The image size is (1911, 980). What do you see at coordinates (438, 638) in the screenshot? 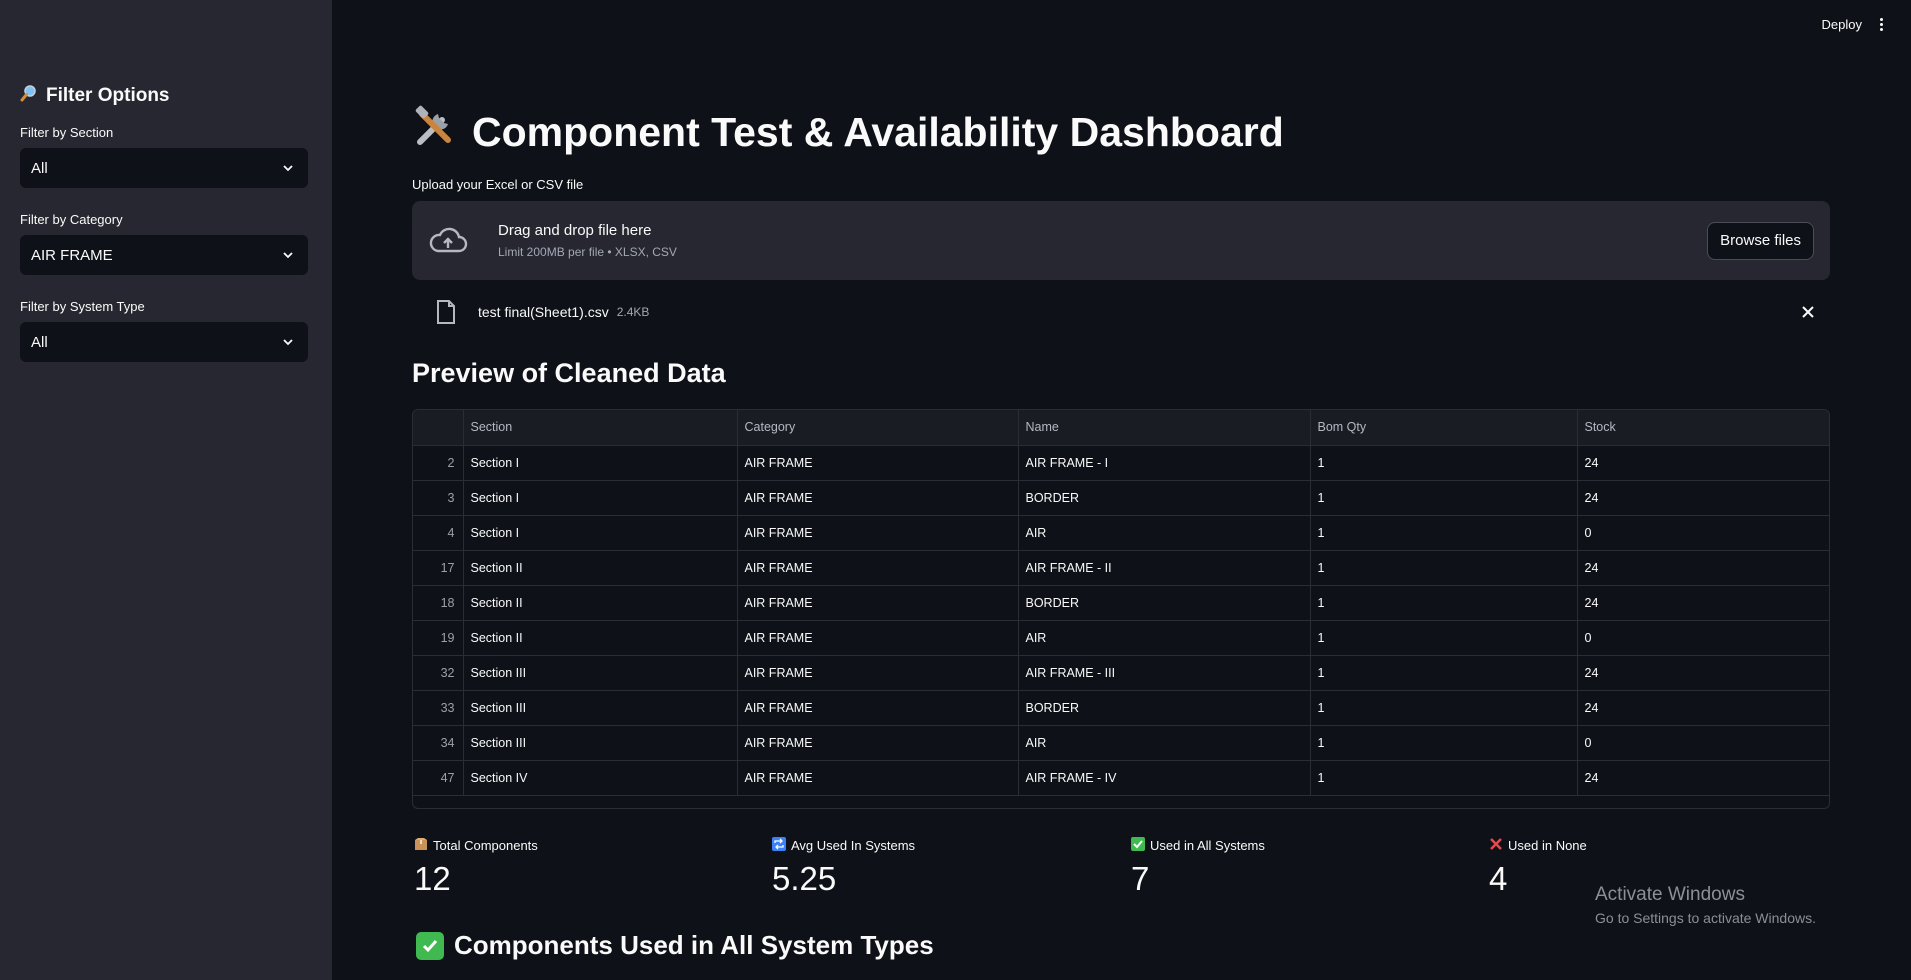
I see `row-index: 19` at bounding box center [438, 638].